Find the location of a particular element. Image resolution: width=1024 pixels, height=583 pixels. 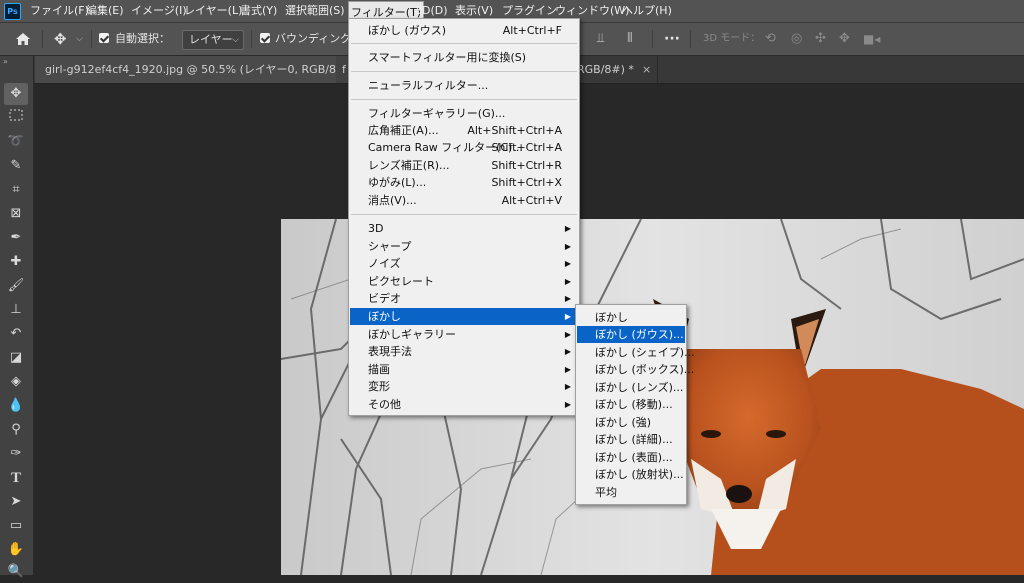

menu-select: 選択範囲(S) is located at coordinates (315, 11).